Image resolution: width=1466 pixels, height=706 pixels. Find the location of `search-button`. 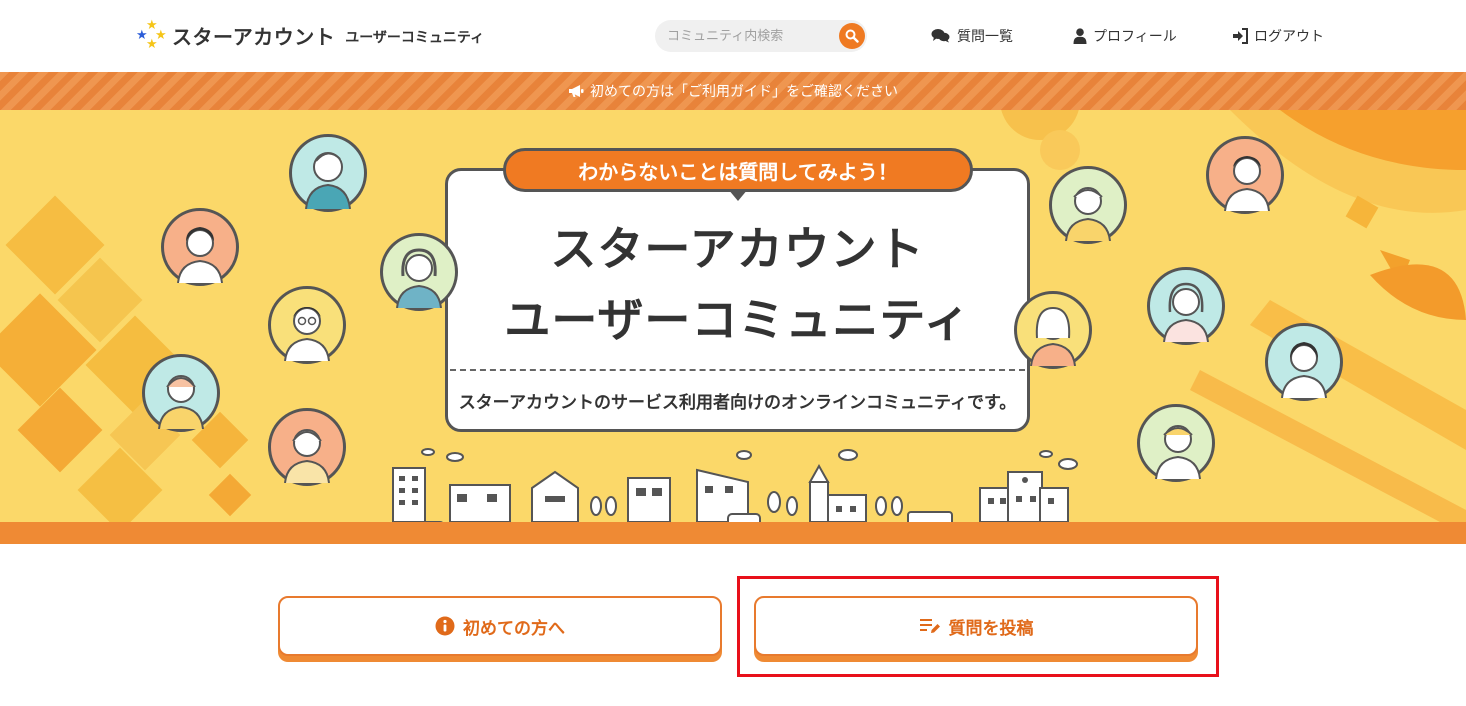

search-button is located at coordinates (852, 36).